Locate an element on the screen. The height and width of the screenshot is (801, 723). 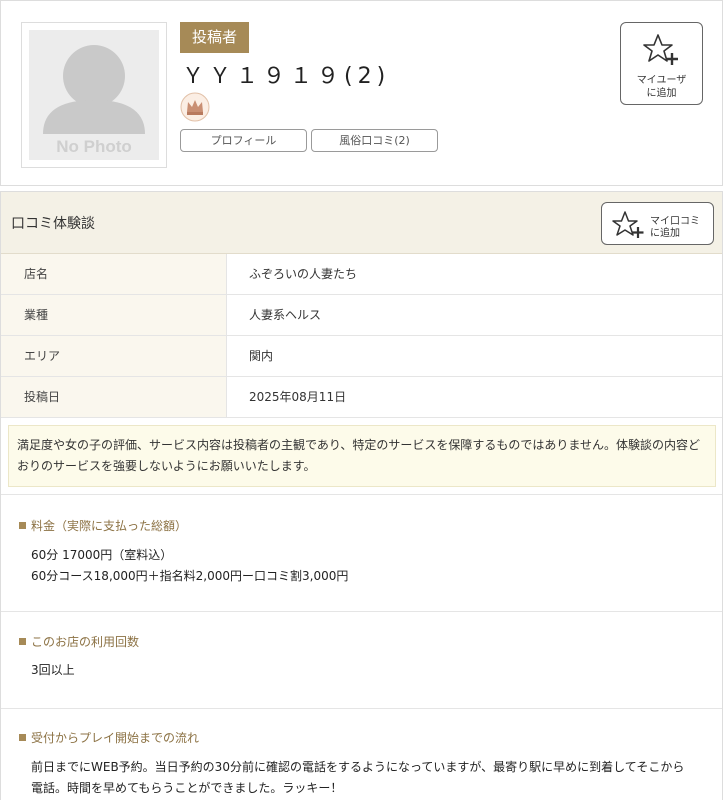
category-value: 人妻系ヘルス is located at coordinates (285, 315).